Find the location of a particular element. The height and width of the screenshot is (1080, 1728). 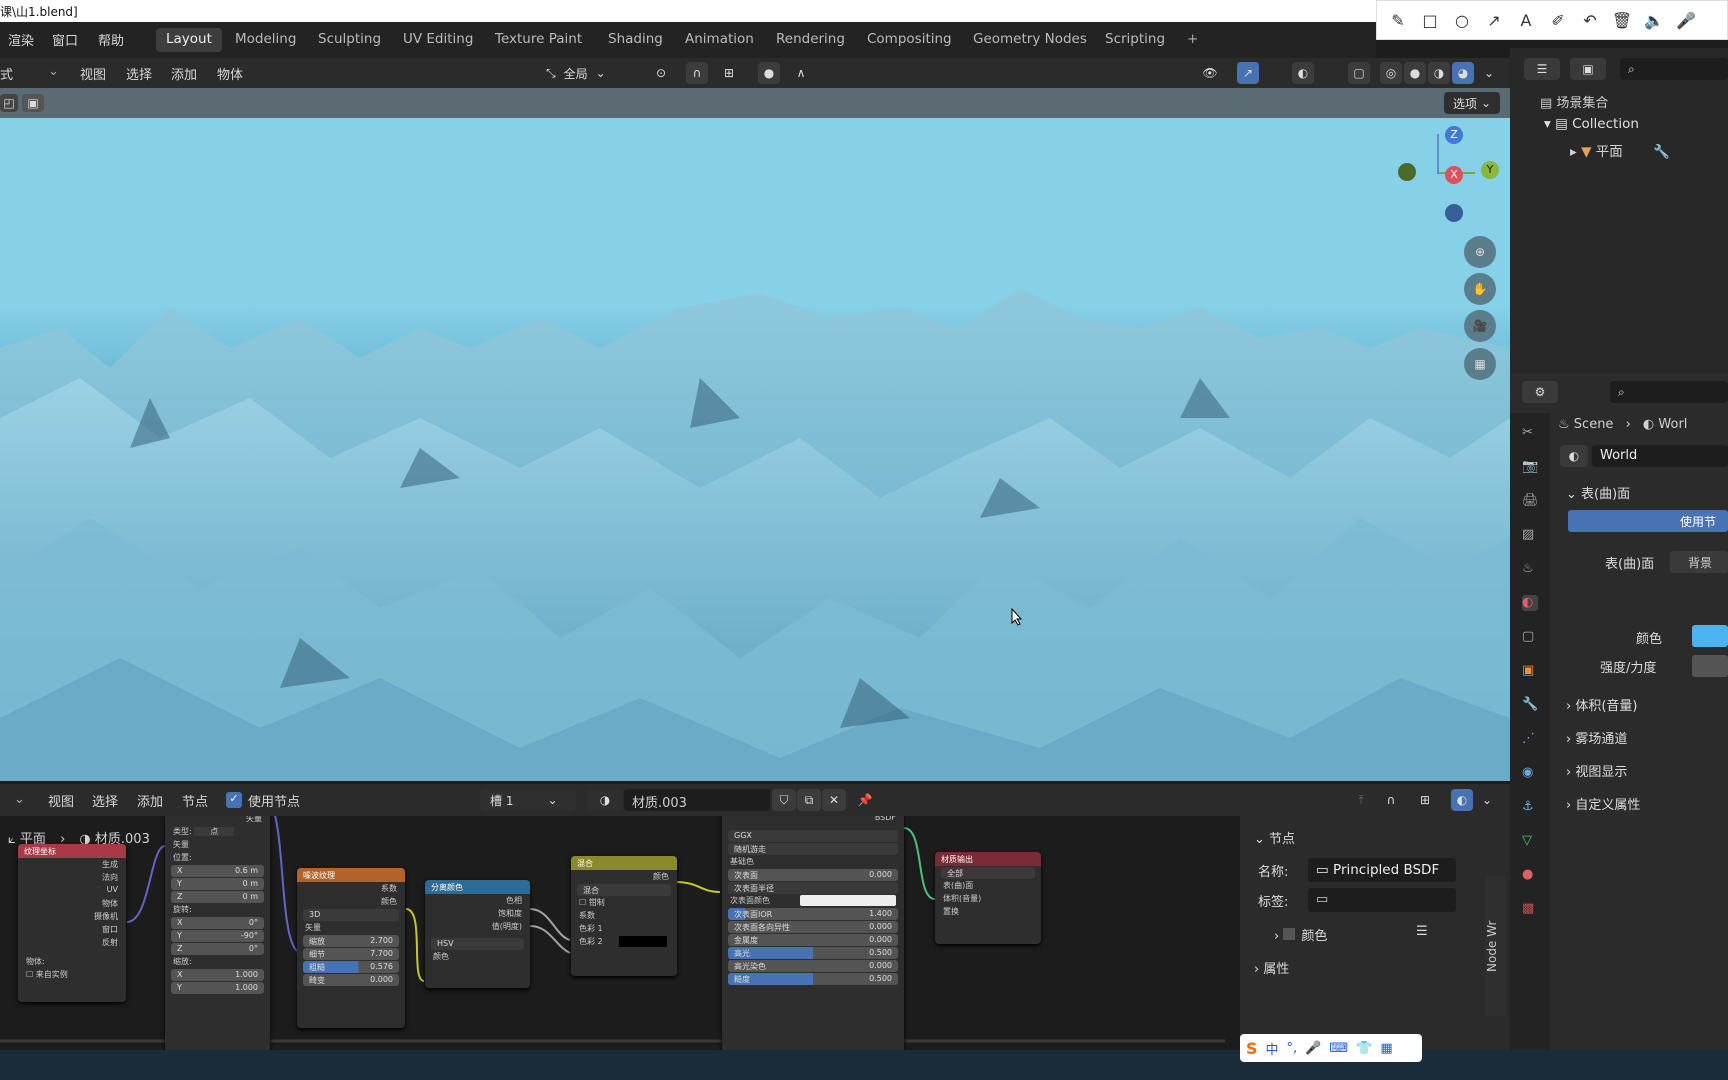

camera-icon: 🎥 is located at coordinates (1480, 326).